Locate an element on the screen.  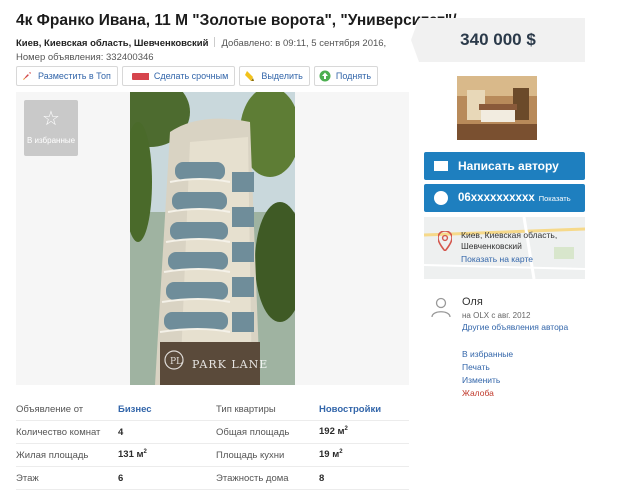
make-urgent-button: Сделать срочным is located at coordinates (178, 76).